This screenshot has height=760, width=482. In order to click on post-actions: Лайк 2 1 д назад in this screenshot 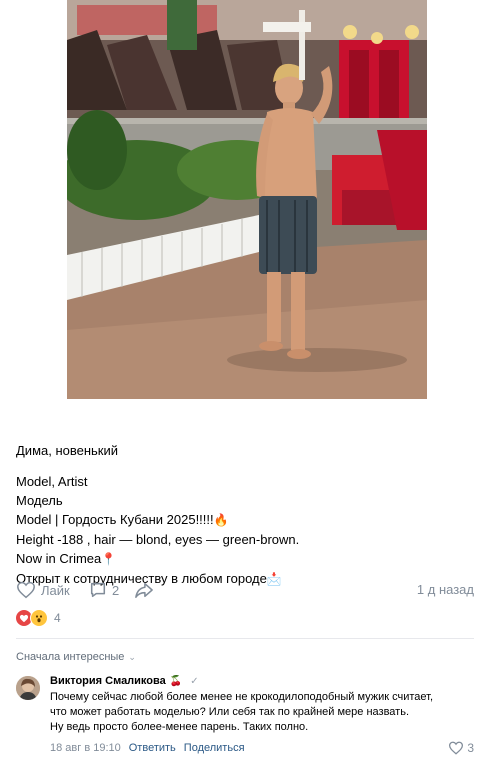, I will do `click(245, 590)`.